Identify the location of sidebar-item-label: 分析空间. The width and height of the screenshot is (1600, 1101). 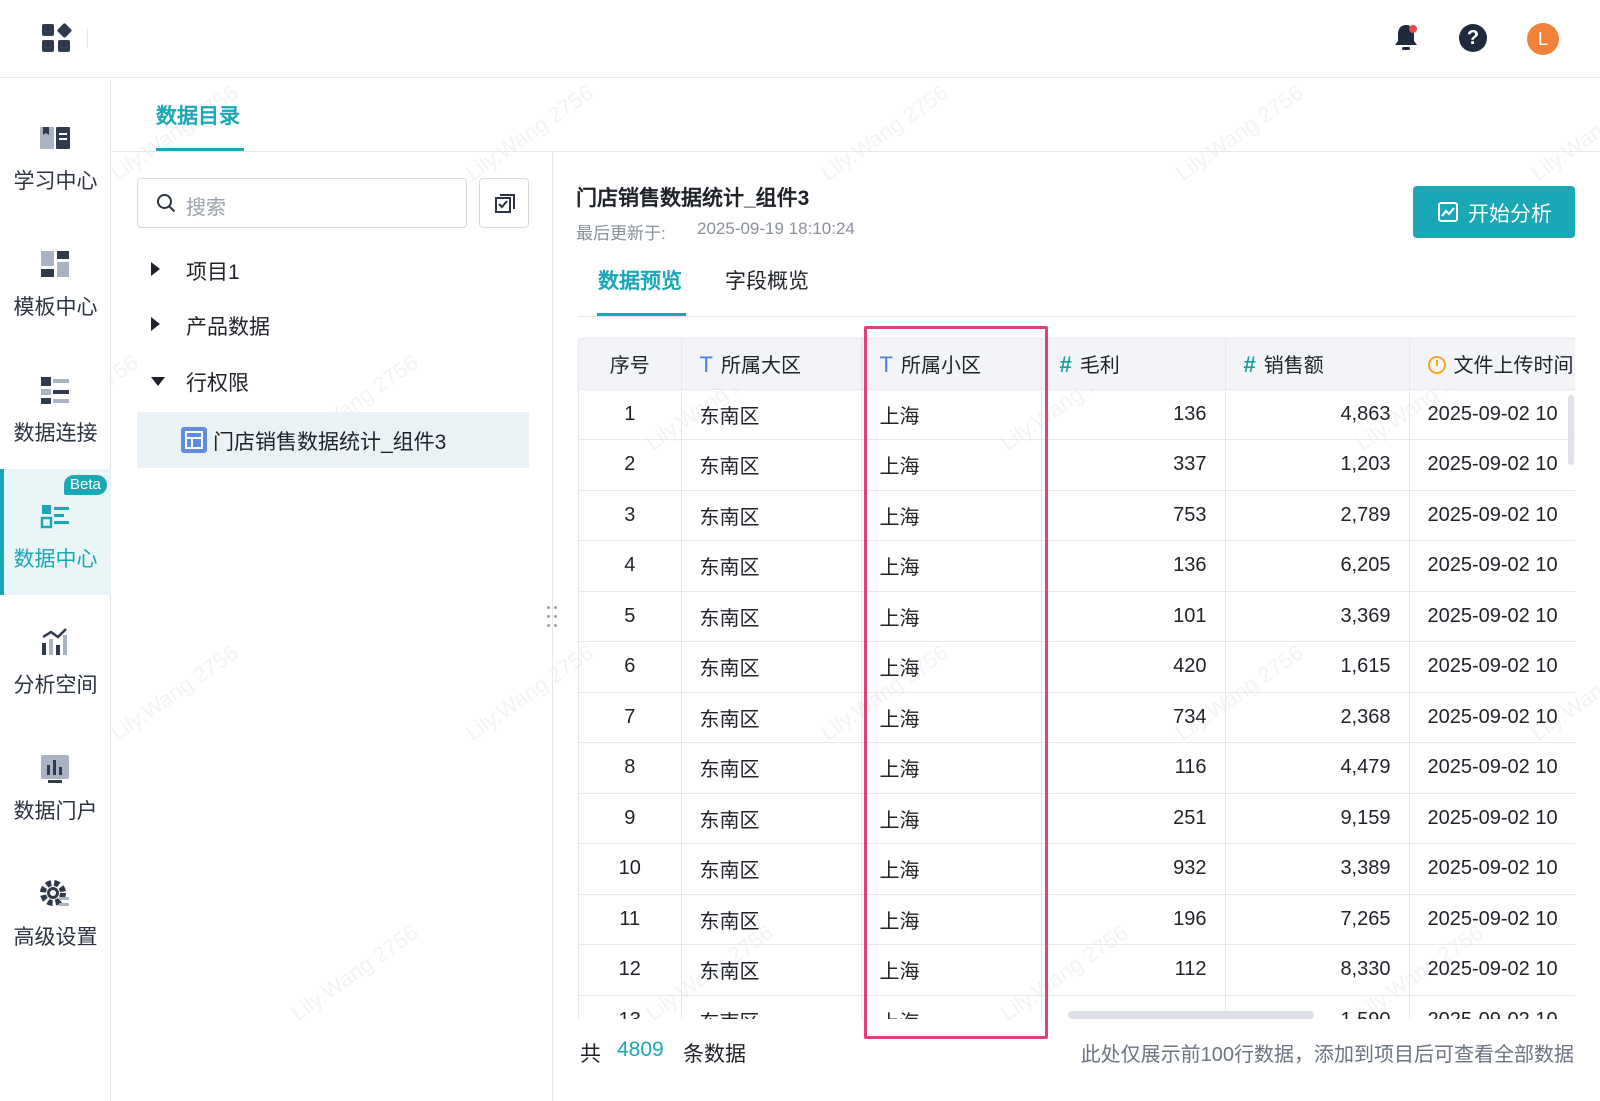
(55, 685).